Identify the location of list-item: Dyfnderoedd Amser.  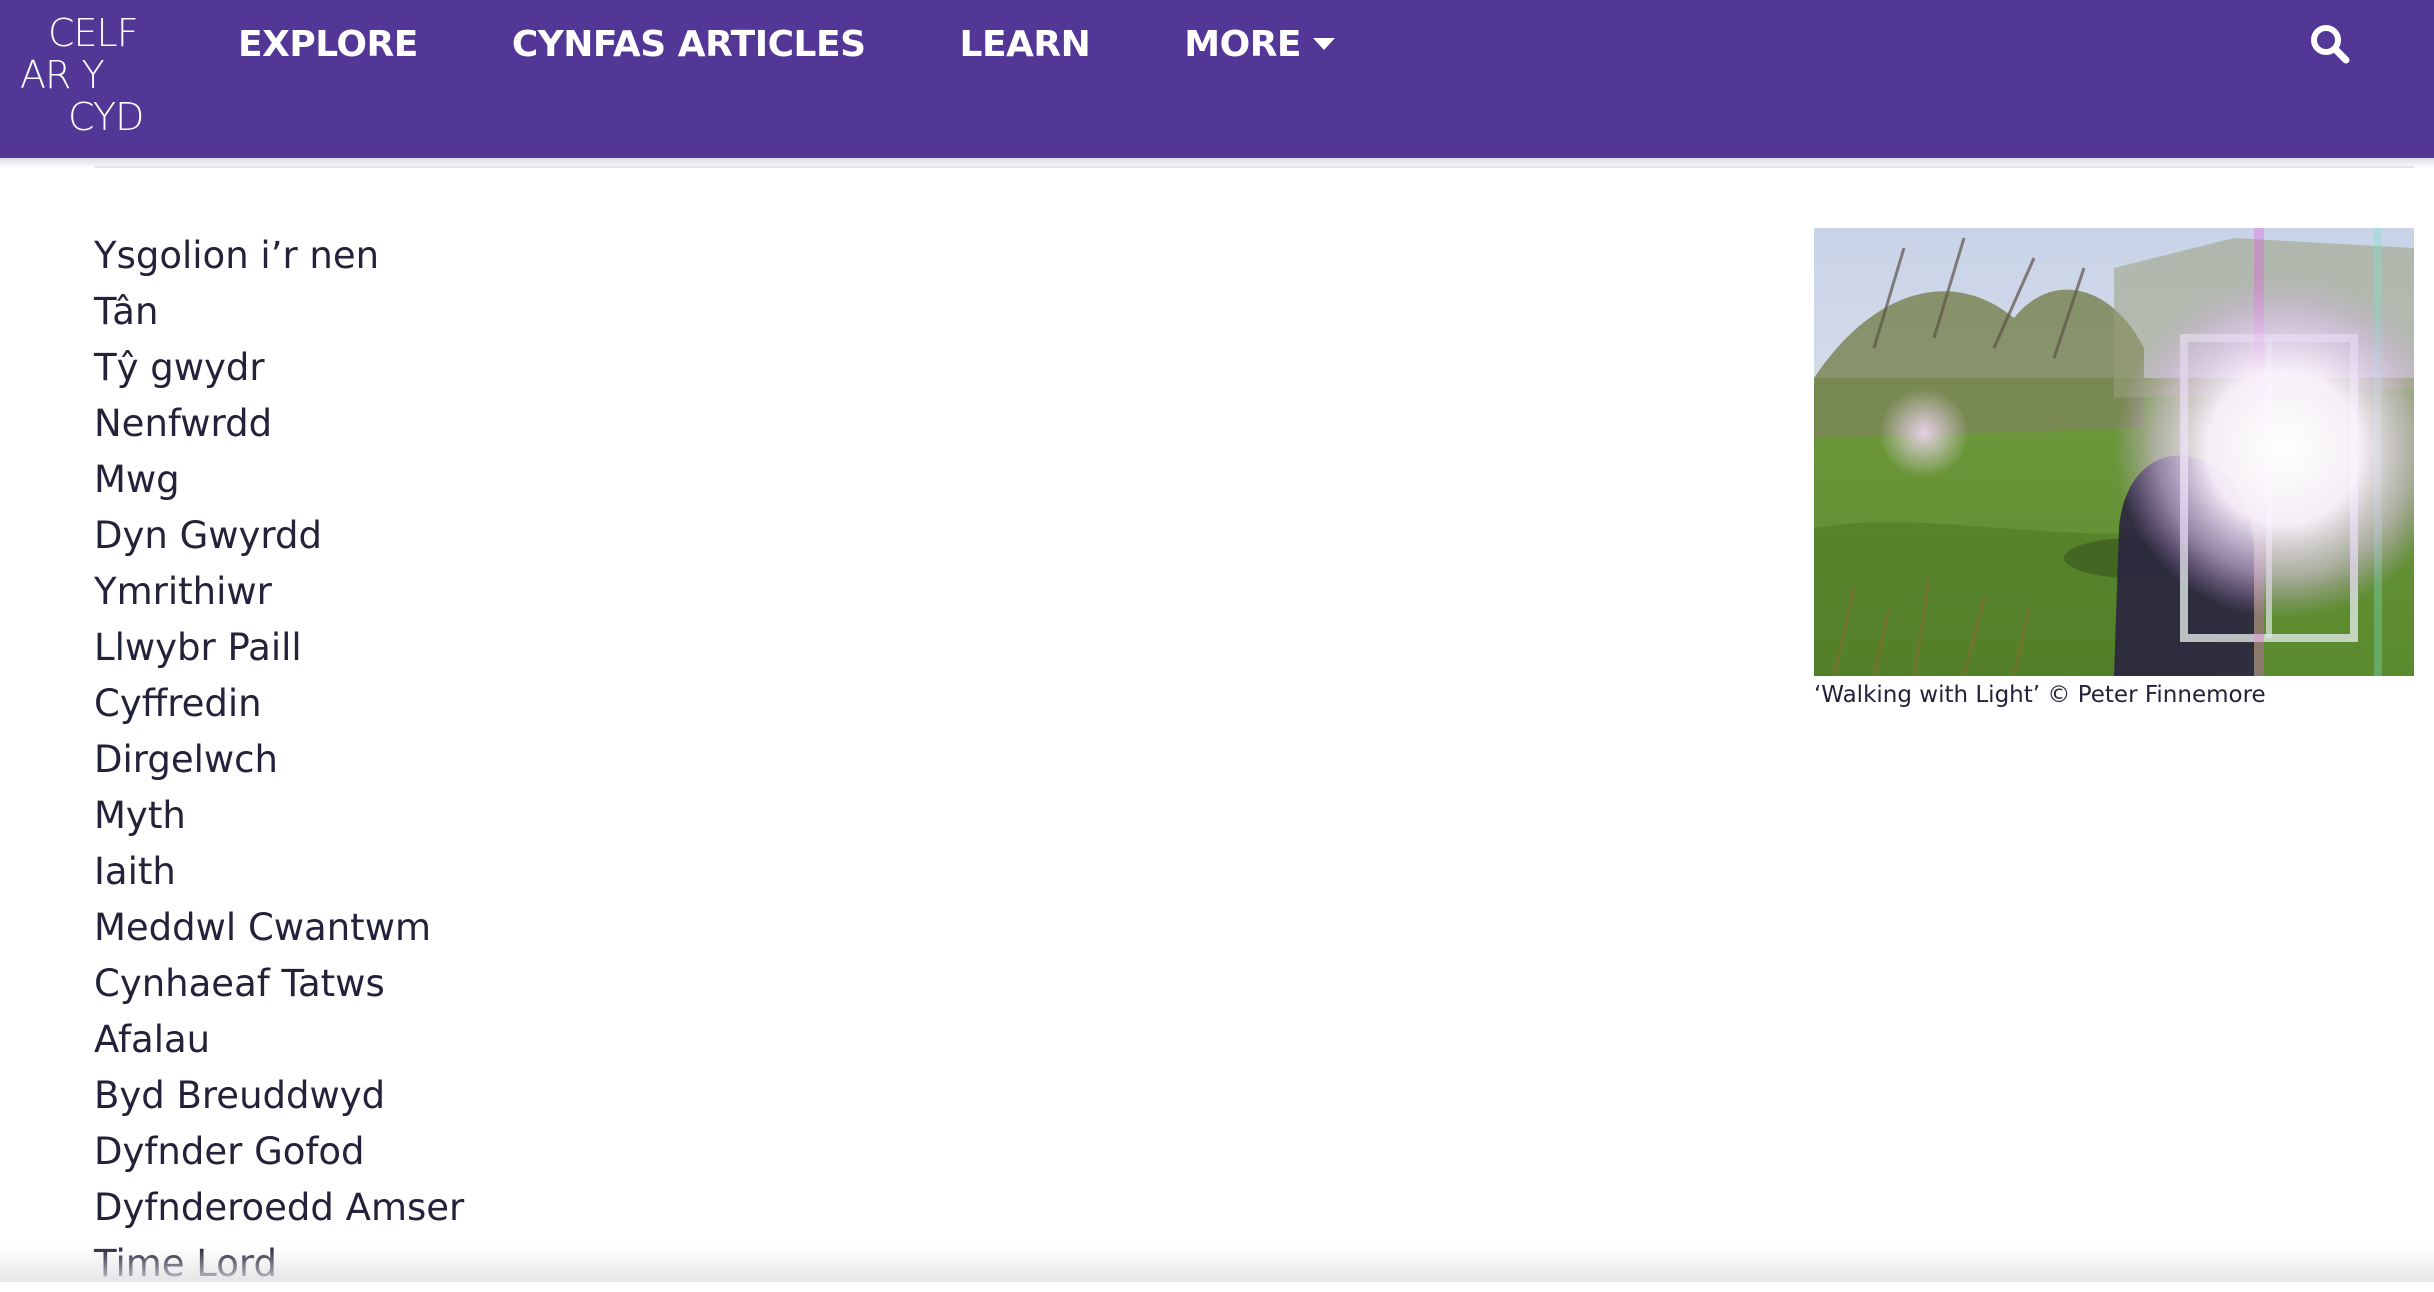
(279, 1208).